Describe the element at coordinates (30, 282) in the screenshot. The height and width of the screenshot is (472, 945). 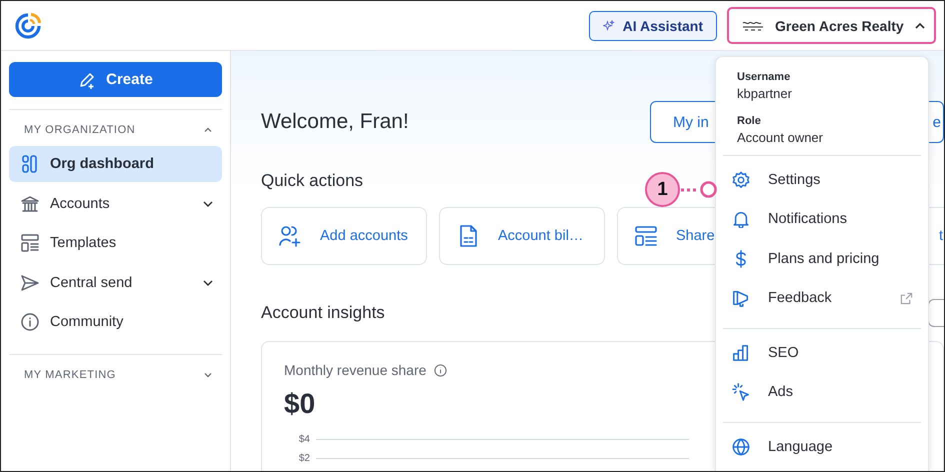
I see `send-icon` at that location.